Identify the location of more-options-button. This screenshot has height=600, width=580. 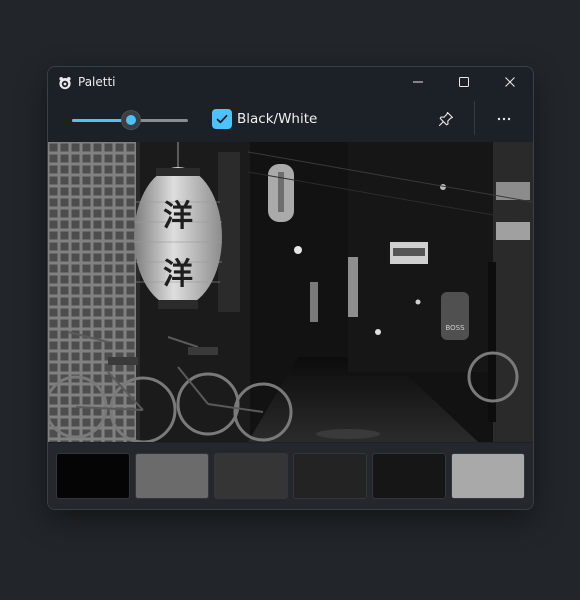
(504, 119).